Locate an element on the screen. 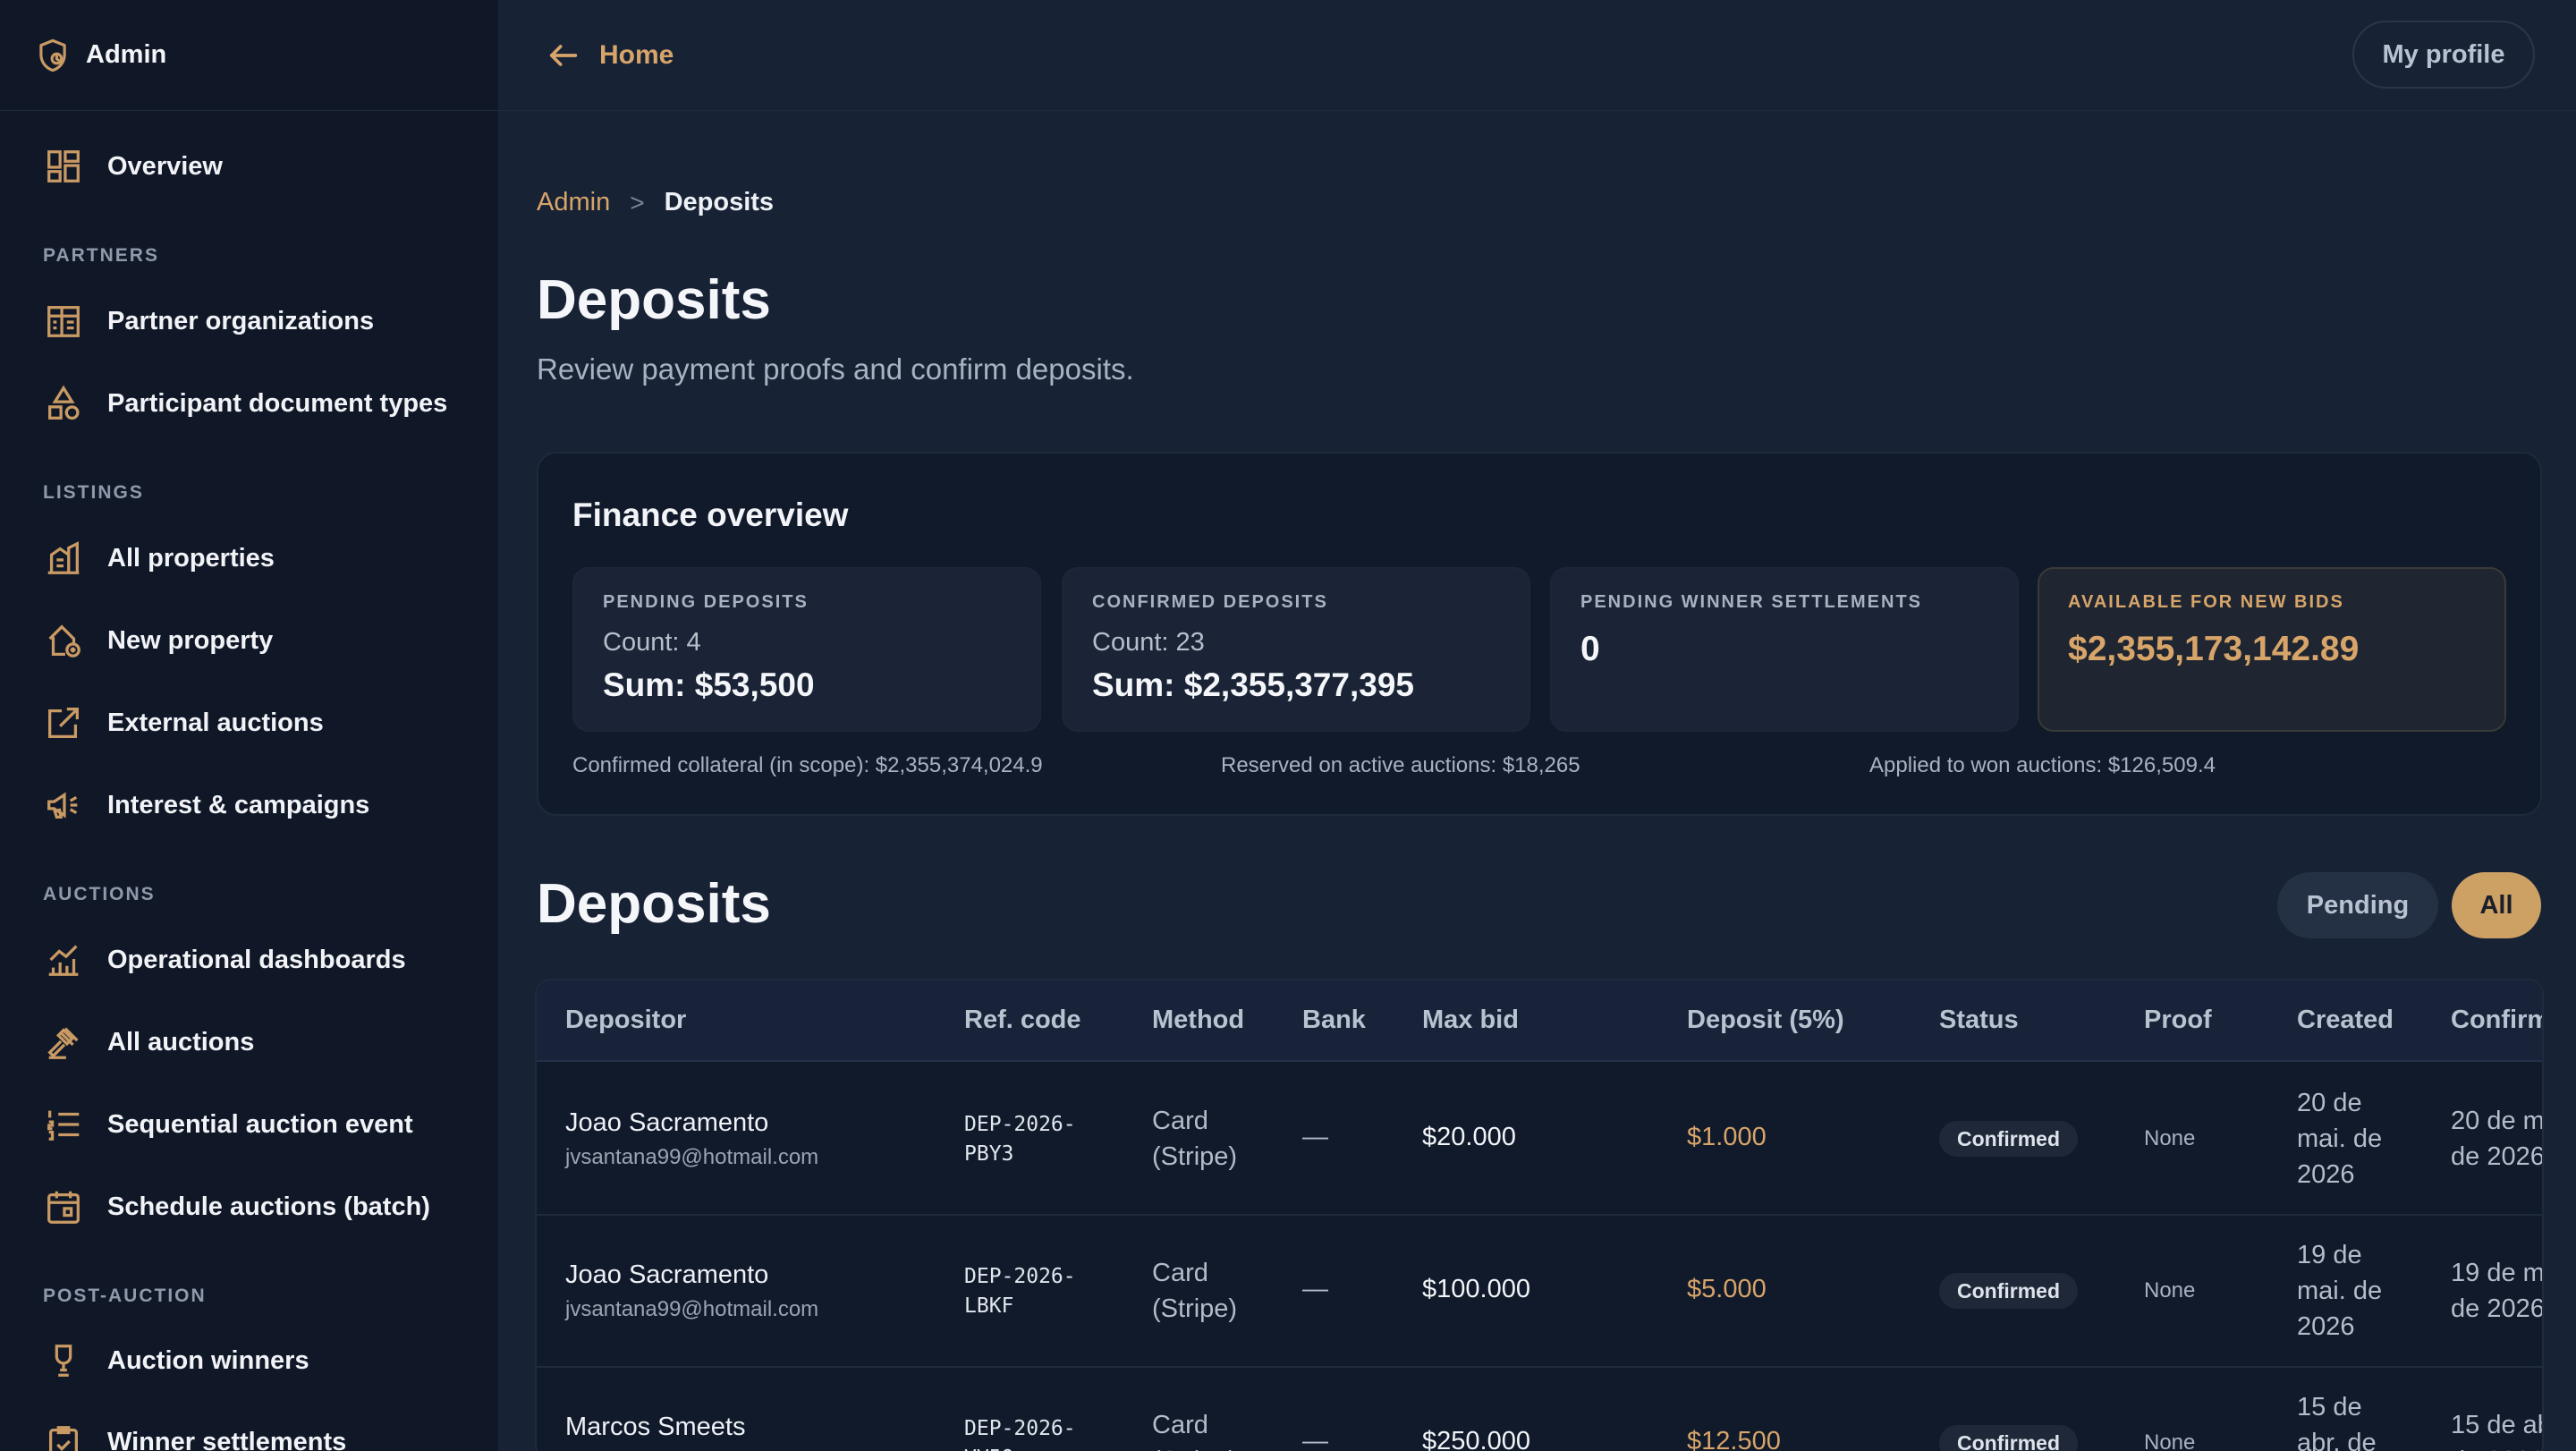 The image size is (2576, 1451). column-header-ref-code: Ref. code is located at coordinates (1022, 1021).